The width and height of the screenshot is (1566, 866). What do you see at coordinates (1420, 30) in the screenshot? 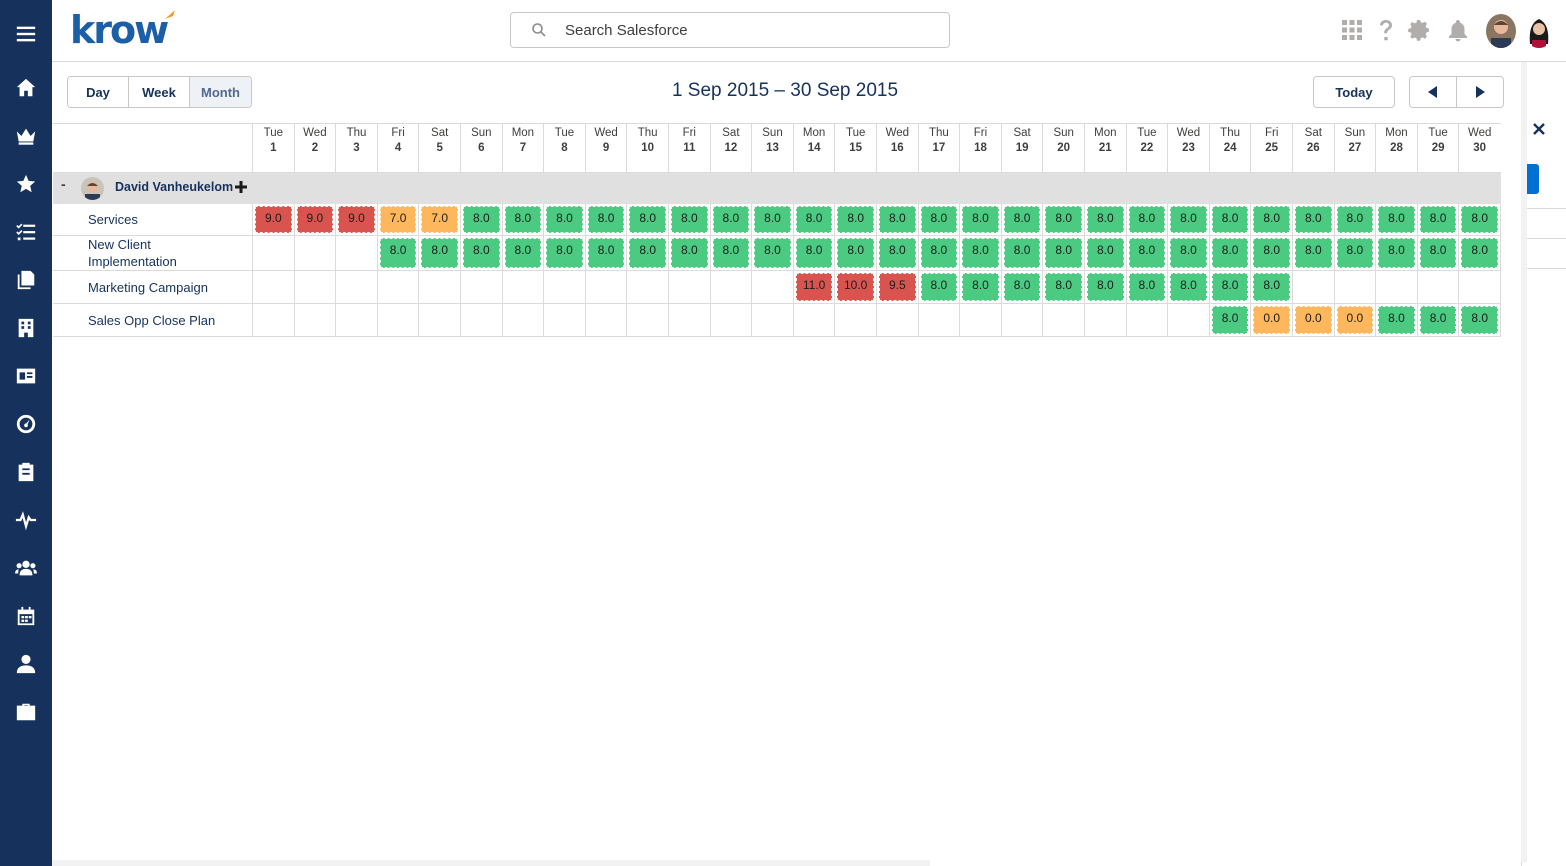
I see `setup-gear-icon` at bounding box center [1420, 30].